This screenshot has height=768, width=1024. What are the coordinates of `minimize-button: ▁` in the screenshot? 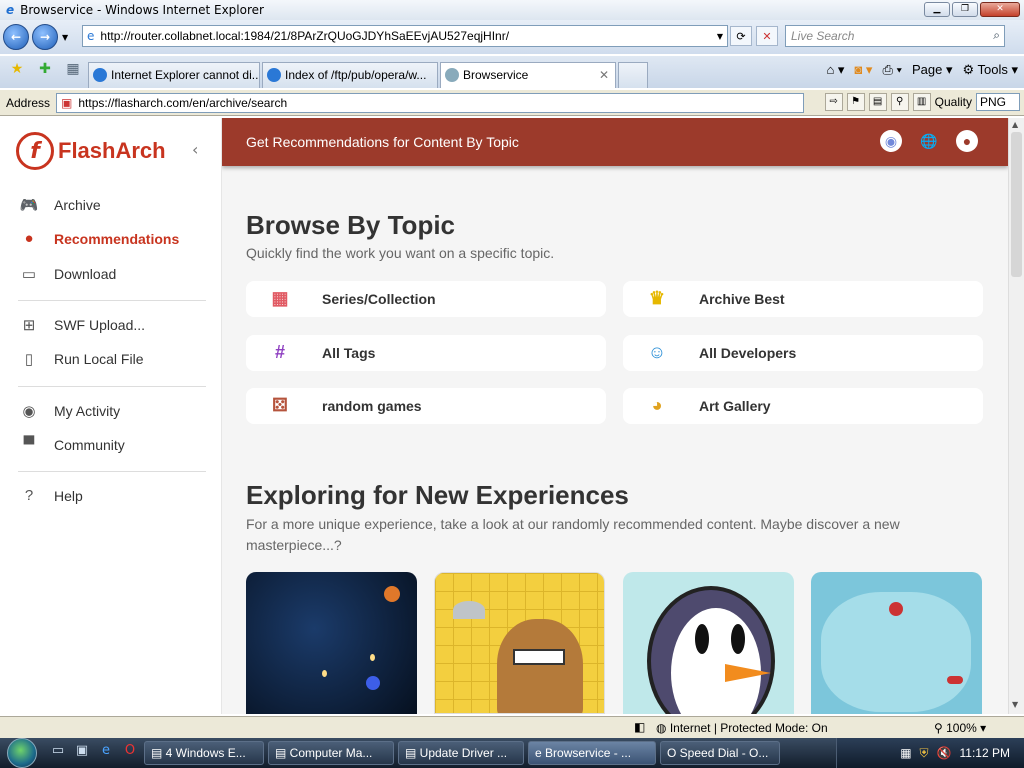 It's located at (937, 9).